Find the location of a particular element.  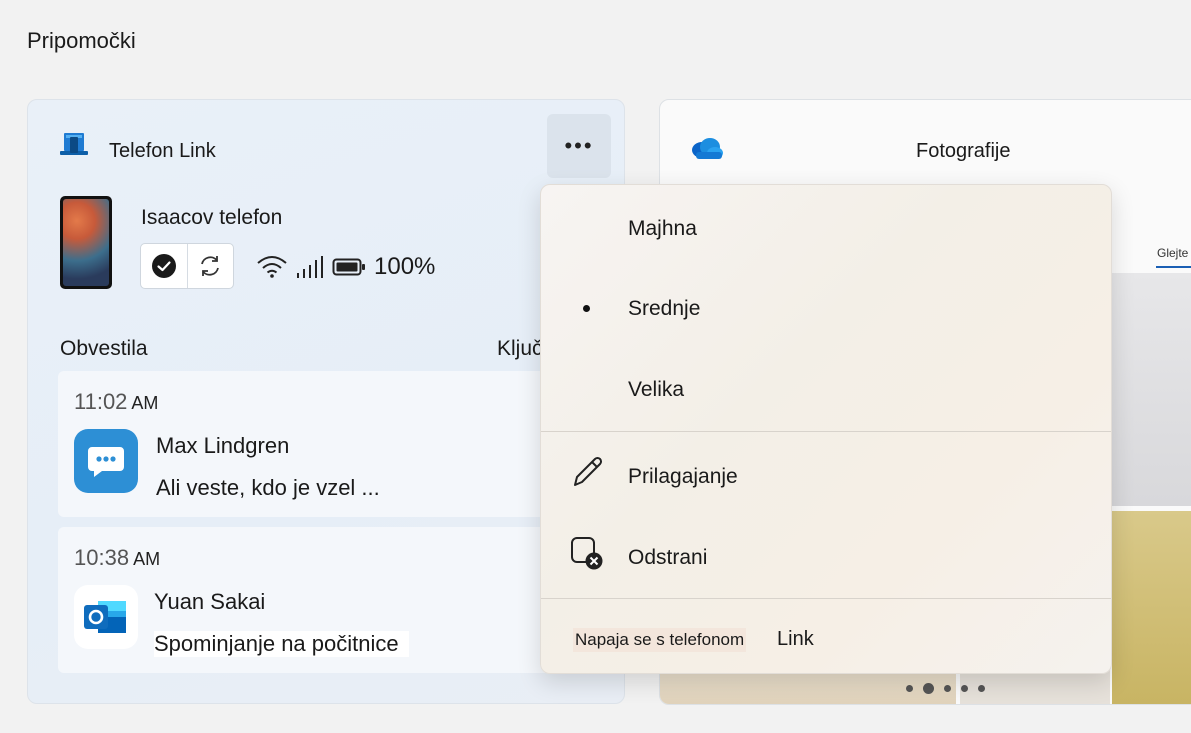

selected-bullet-icon is located at coordinates (586, 308).